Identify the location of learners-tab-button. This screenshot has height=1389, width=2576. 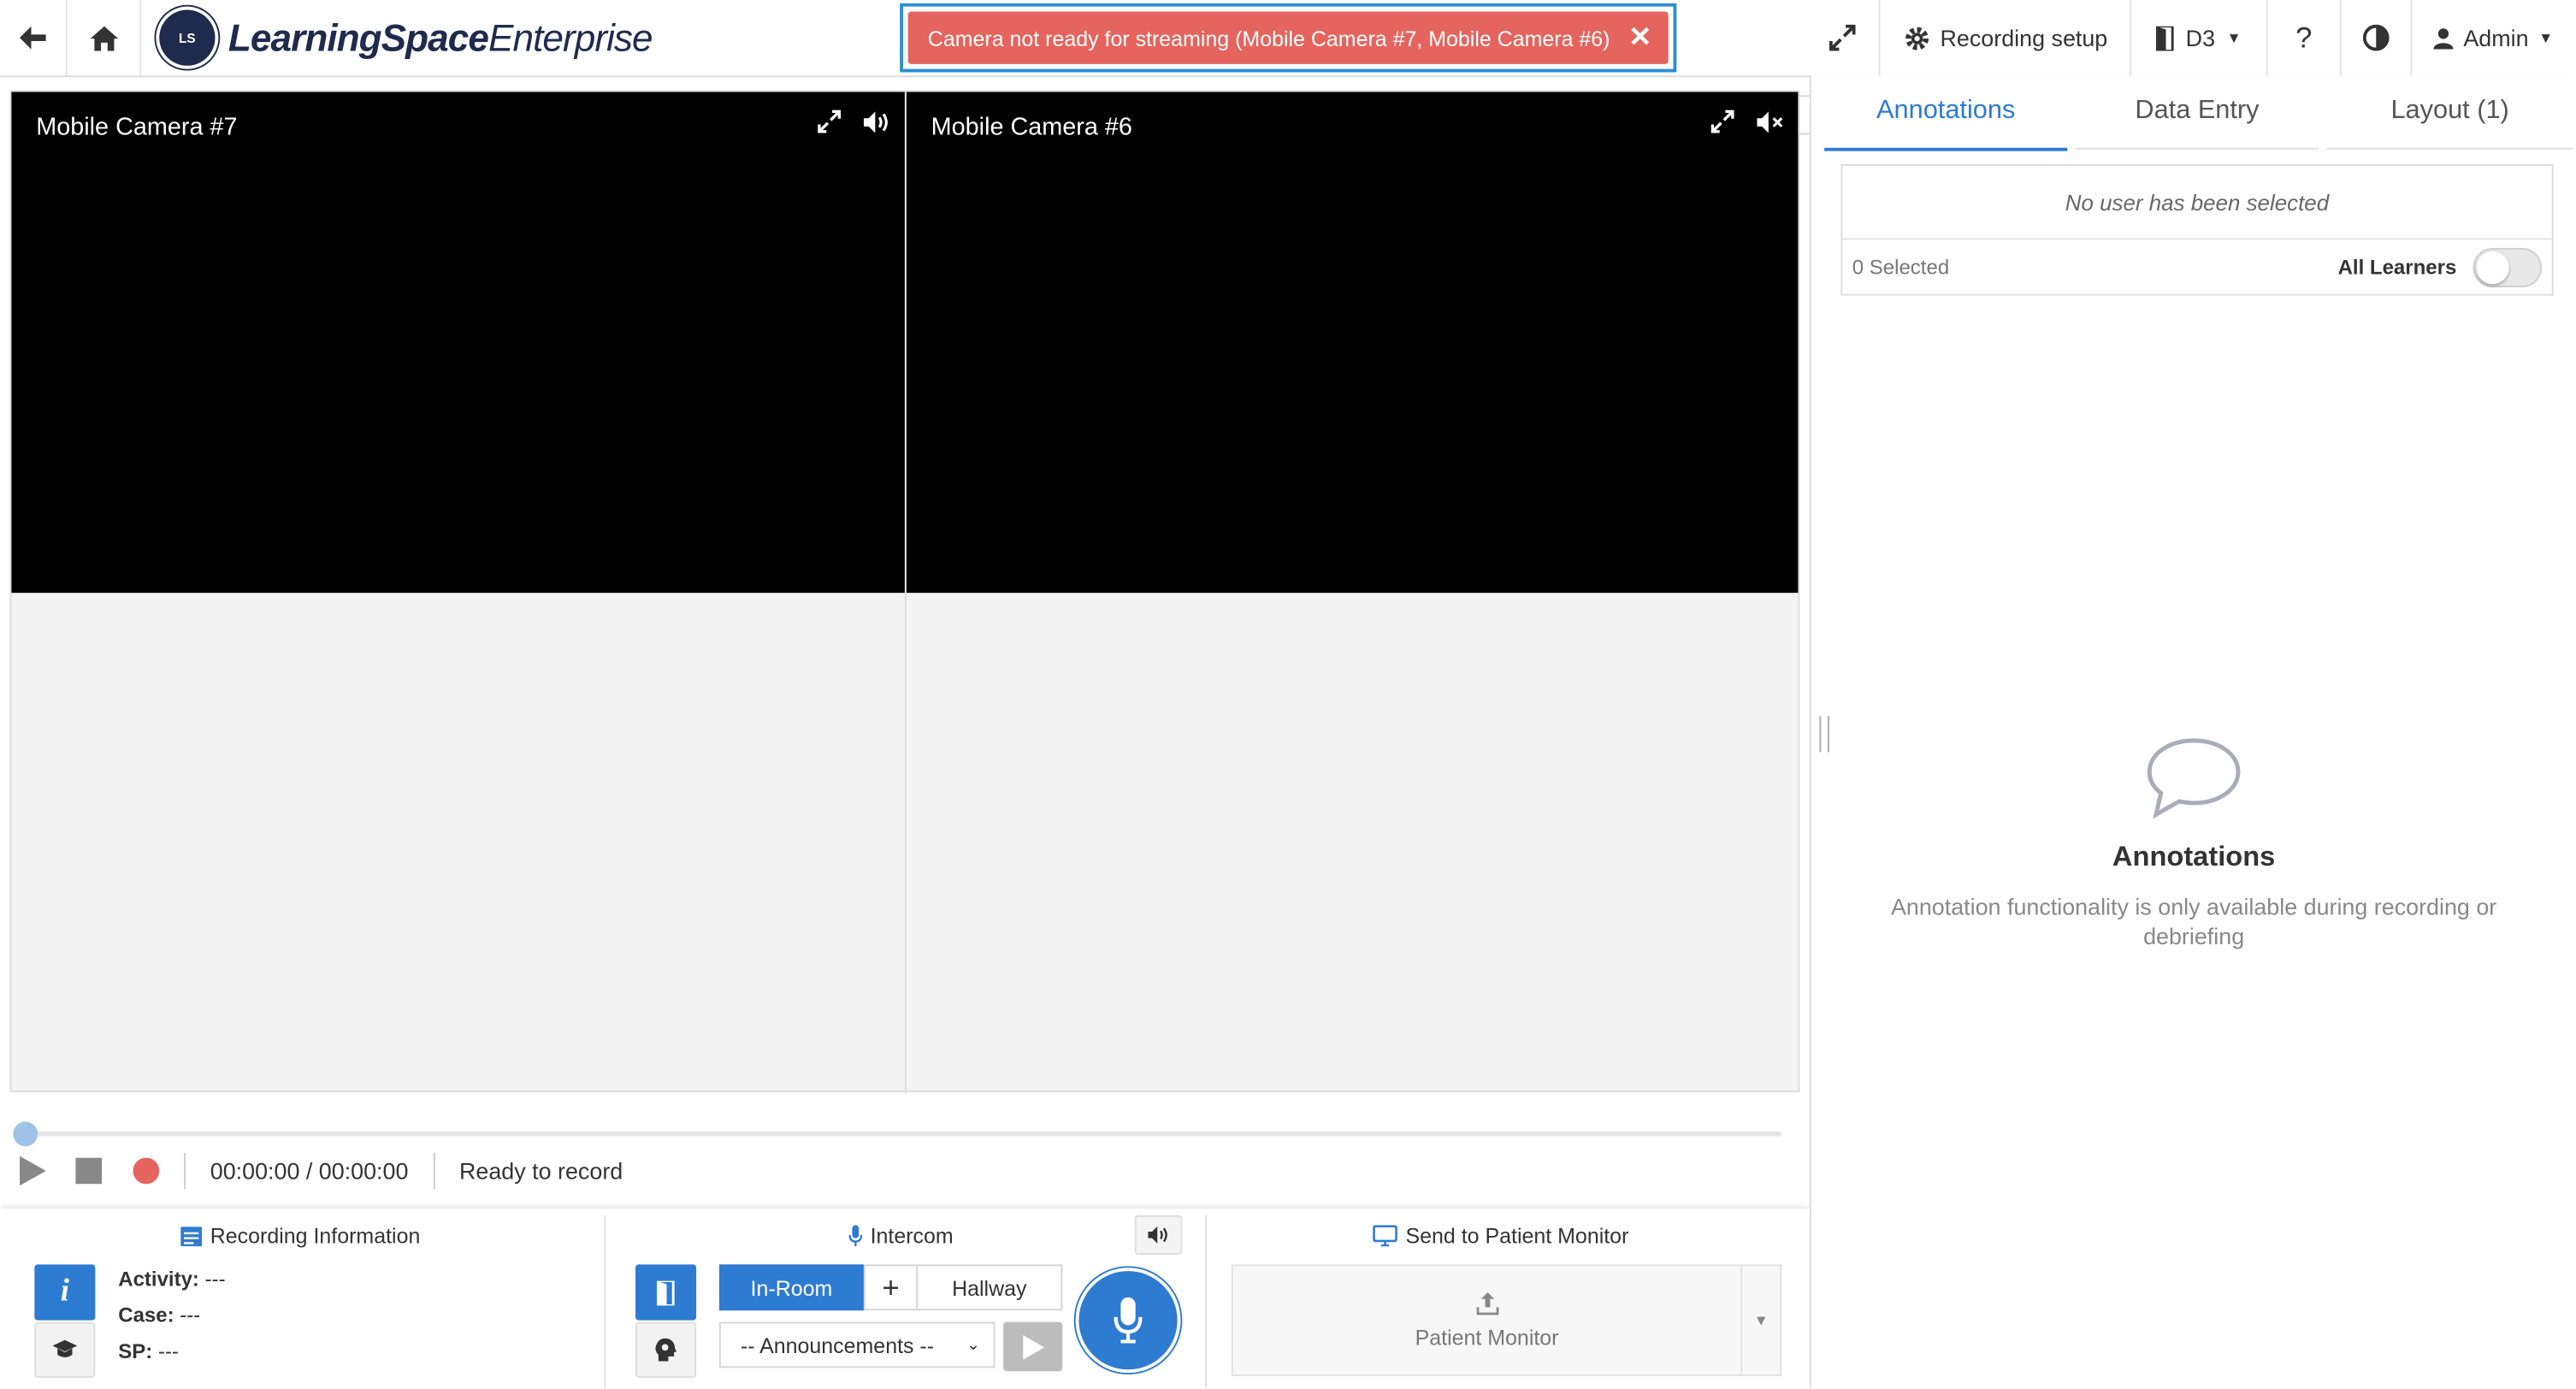
(65, 1349).